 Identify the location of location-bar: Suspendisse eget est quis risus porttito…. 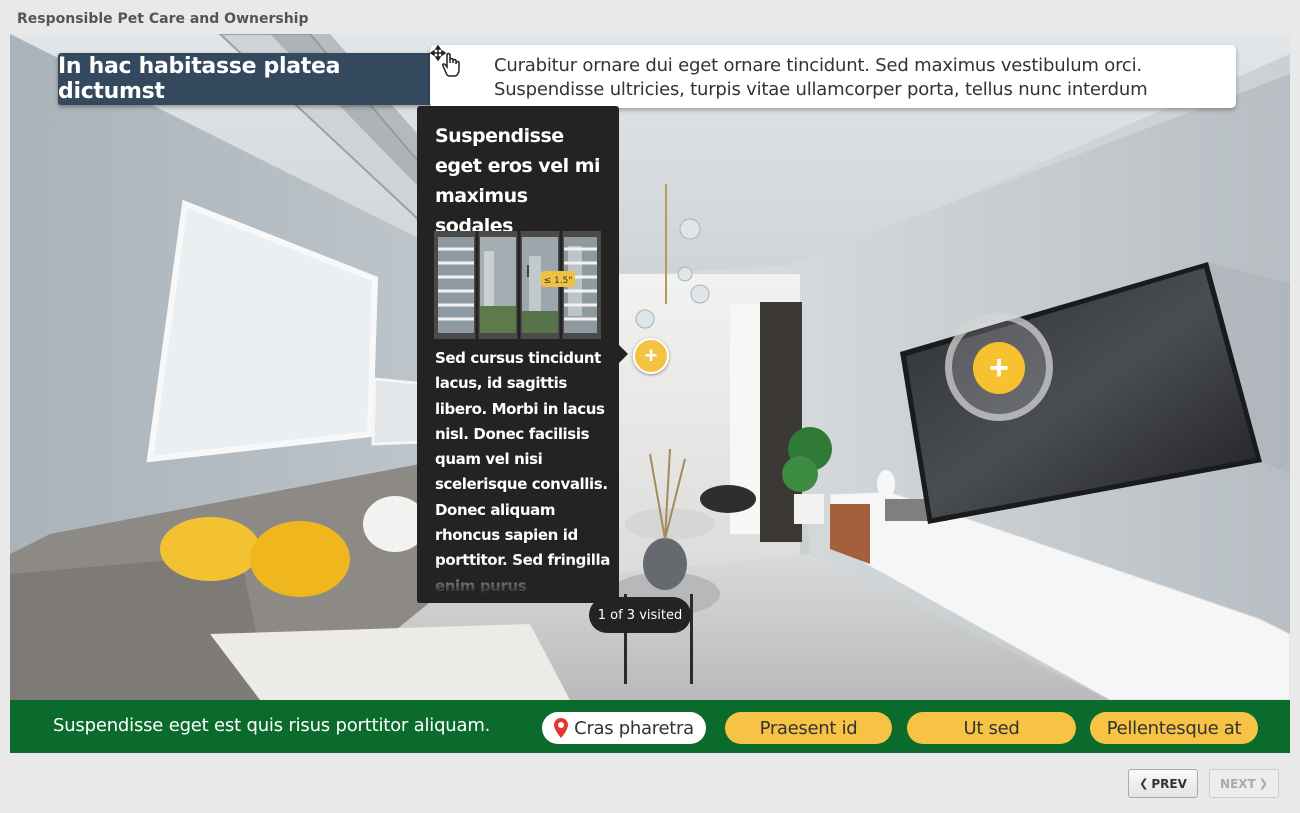
(650, 726).